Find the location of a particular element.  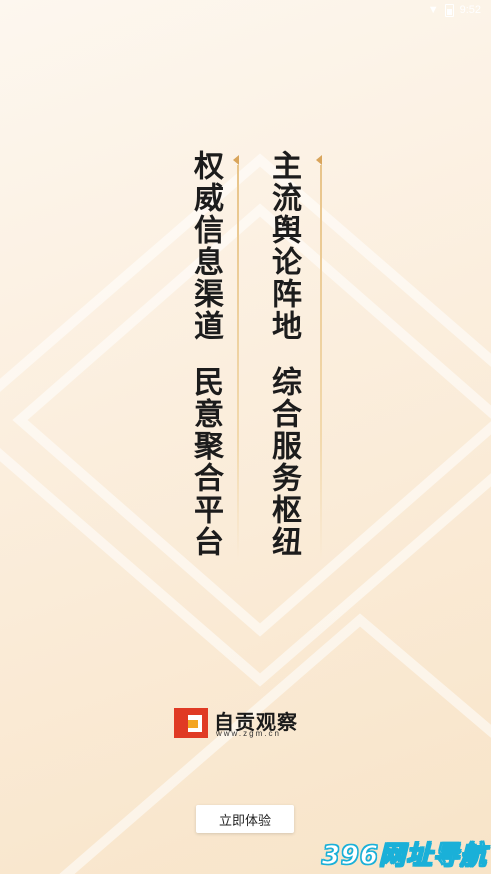

slogan-info-channel: 权威信息渠道 is located at coordinates (205, 246).